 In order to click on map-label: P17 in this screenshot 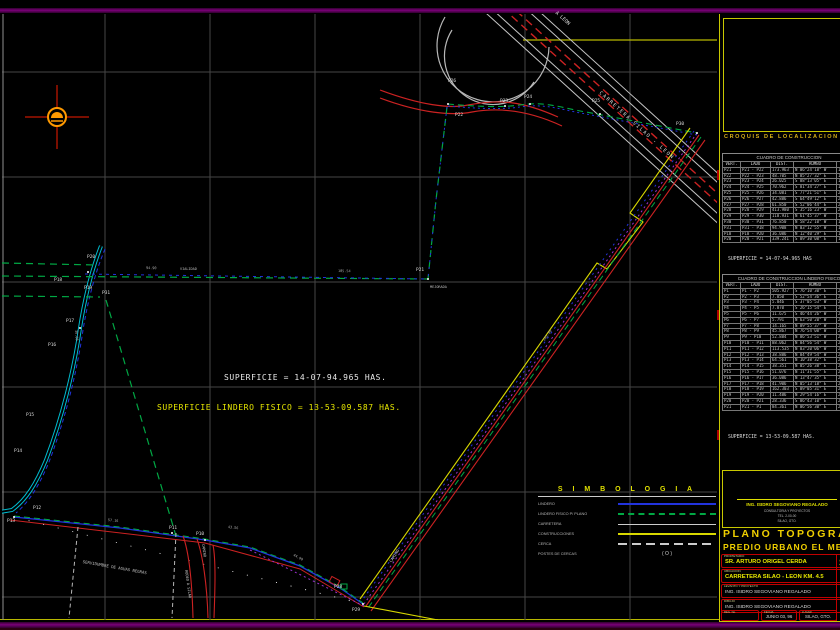, I will do `click(70, 321)`.